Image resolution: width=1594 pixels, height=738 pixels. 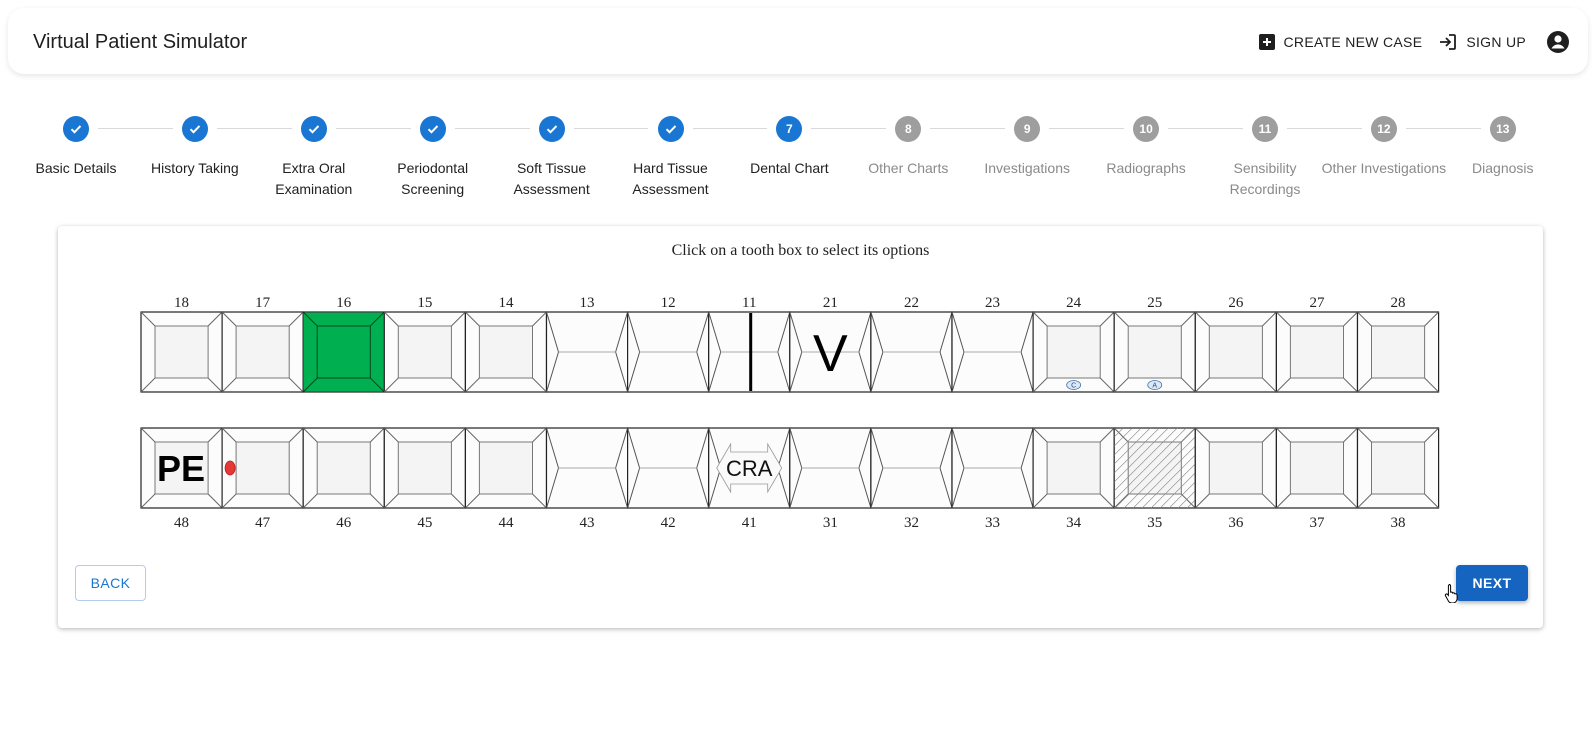 What do you see at coordinates (263, 523) in the screenshot?
I see `tooth-number: 47` at bounding box center [263, 523].